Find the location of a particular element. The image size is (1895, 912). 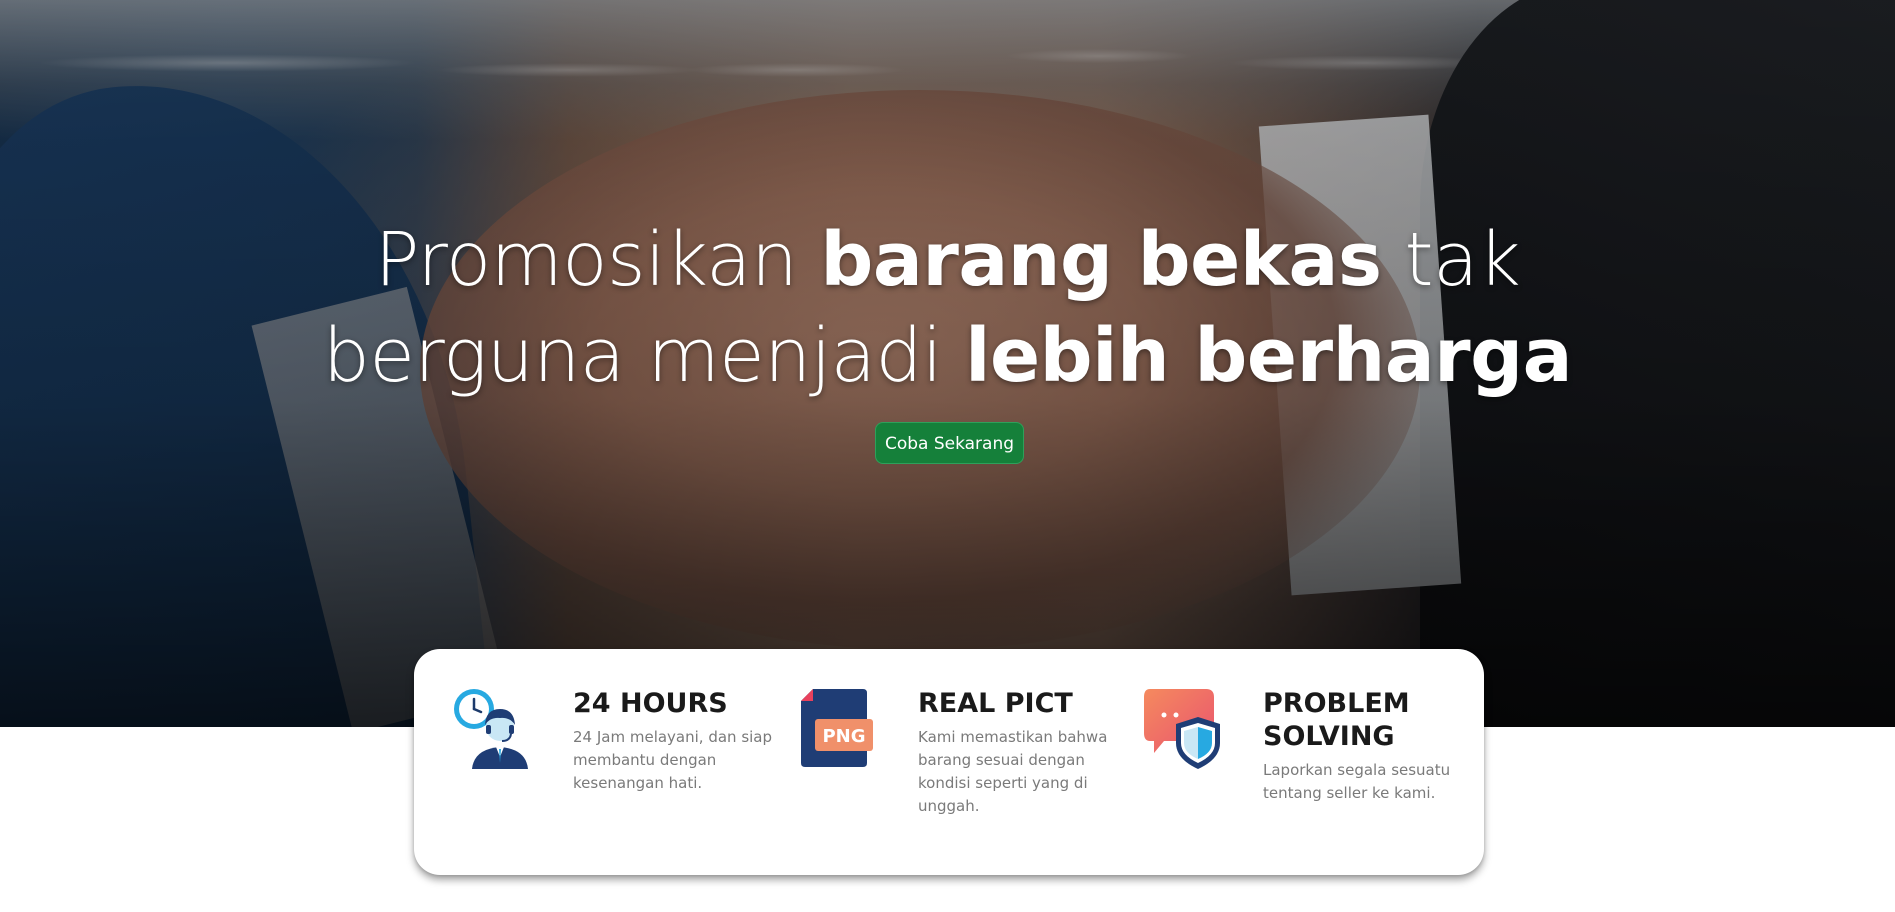

hero-headline-line-2: berguna menjadi lebih berharga is located at coordinates (947, 356).